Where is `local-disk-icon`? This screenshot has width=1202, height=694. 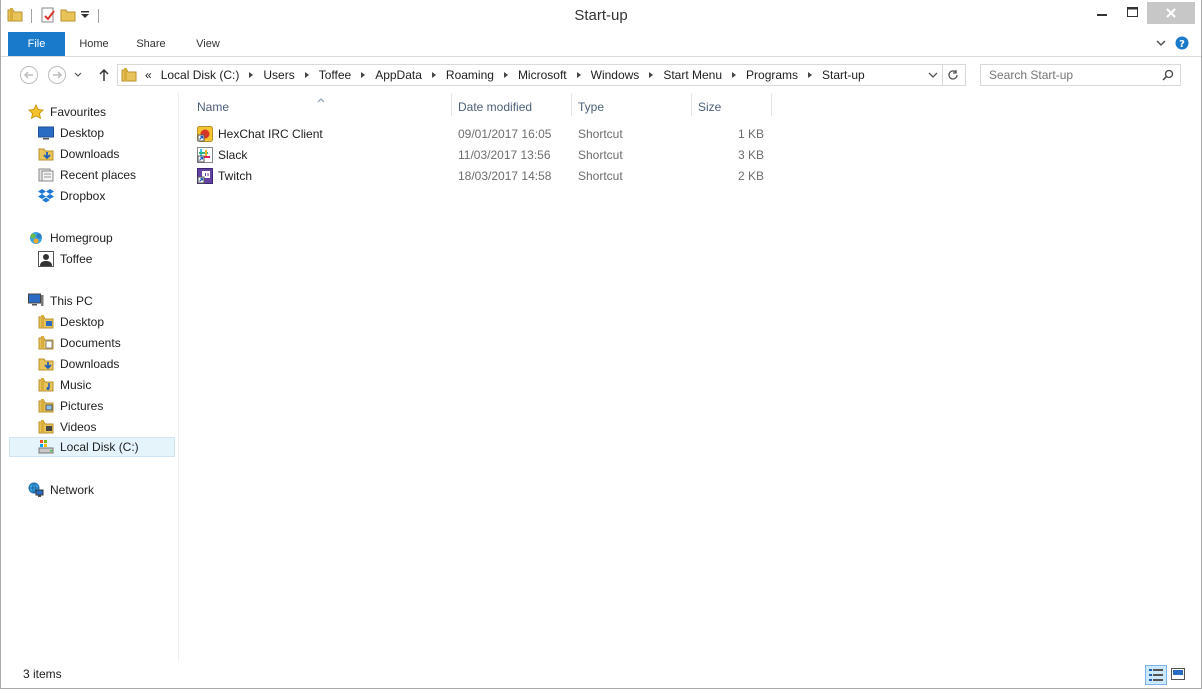
local-disk-icon is located at coordinates (46, 447).